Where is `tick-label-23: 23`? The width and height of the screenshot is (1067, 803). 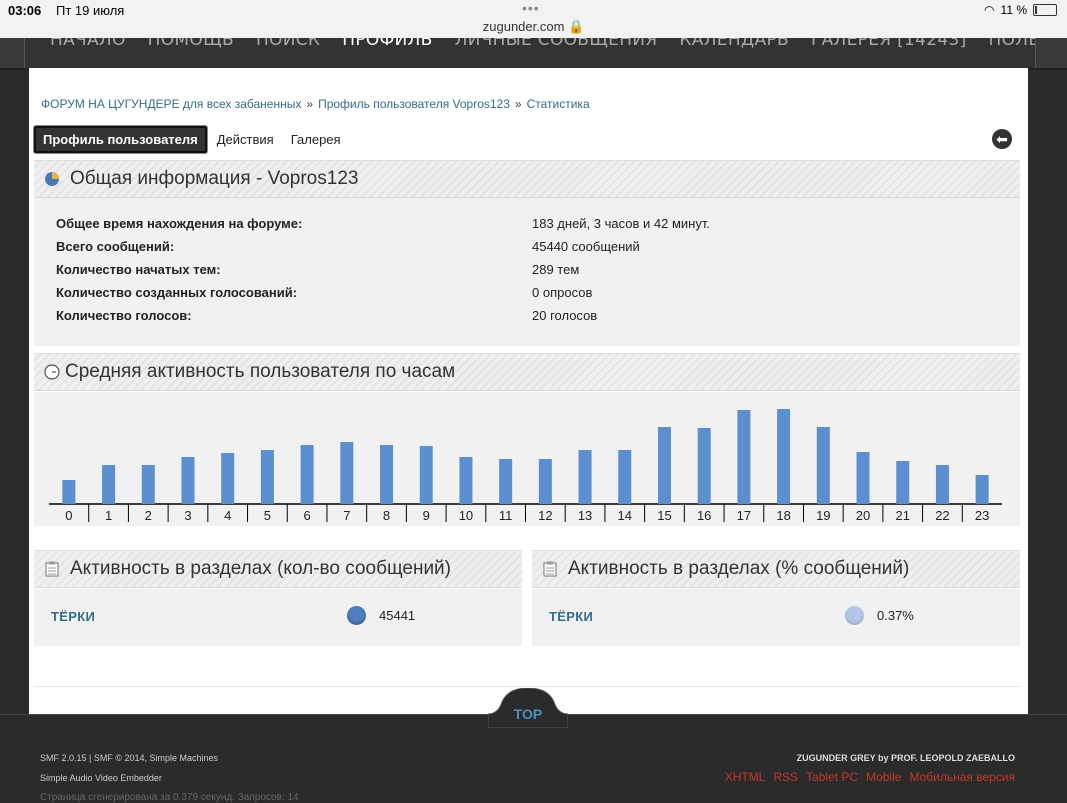 tick-label-23: 23 is located at coordinates (982, 515).